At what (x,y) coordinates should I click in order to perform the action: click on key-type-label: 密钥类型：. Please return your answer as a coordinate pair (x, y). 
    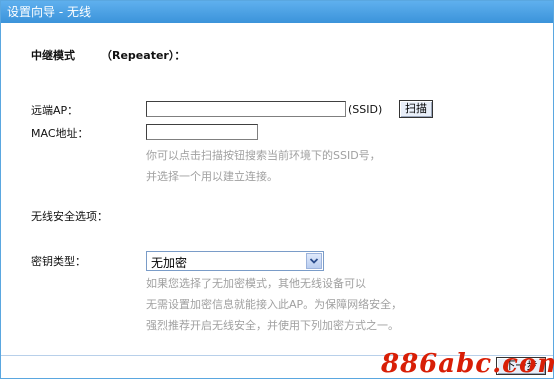
    Looking at the image, I should click on (58, 261).